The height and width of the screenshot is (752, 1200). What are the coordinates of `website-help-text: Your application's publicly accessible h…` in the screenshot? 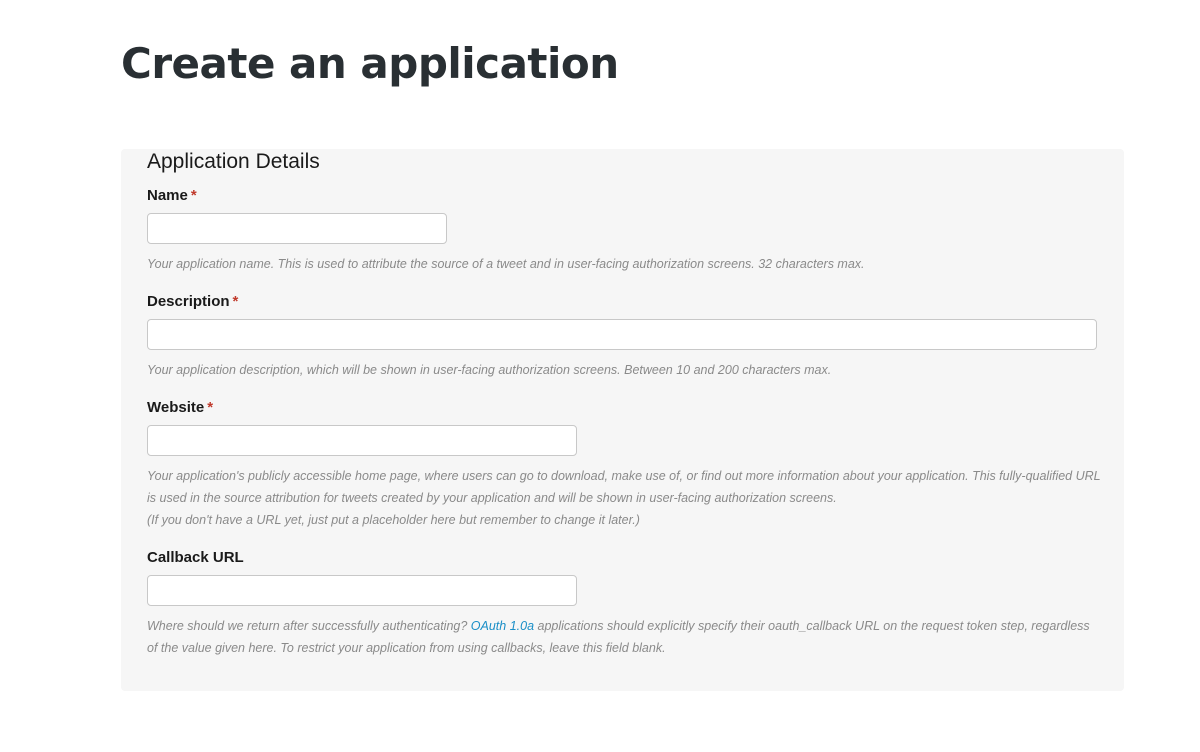 It's located at (624, 498).